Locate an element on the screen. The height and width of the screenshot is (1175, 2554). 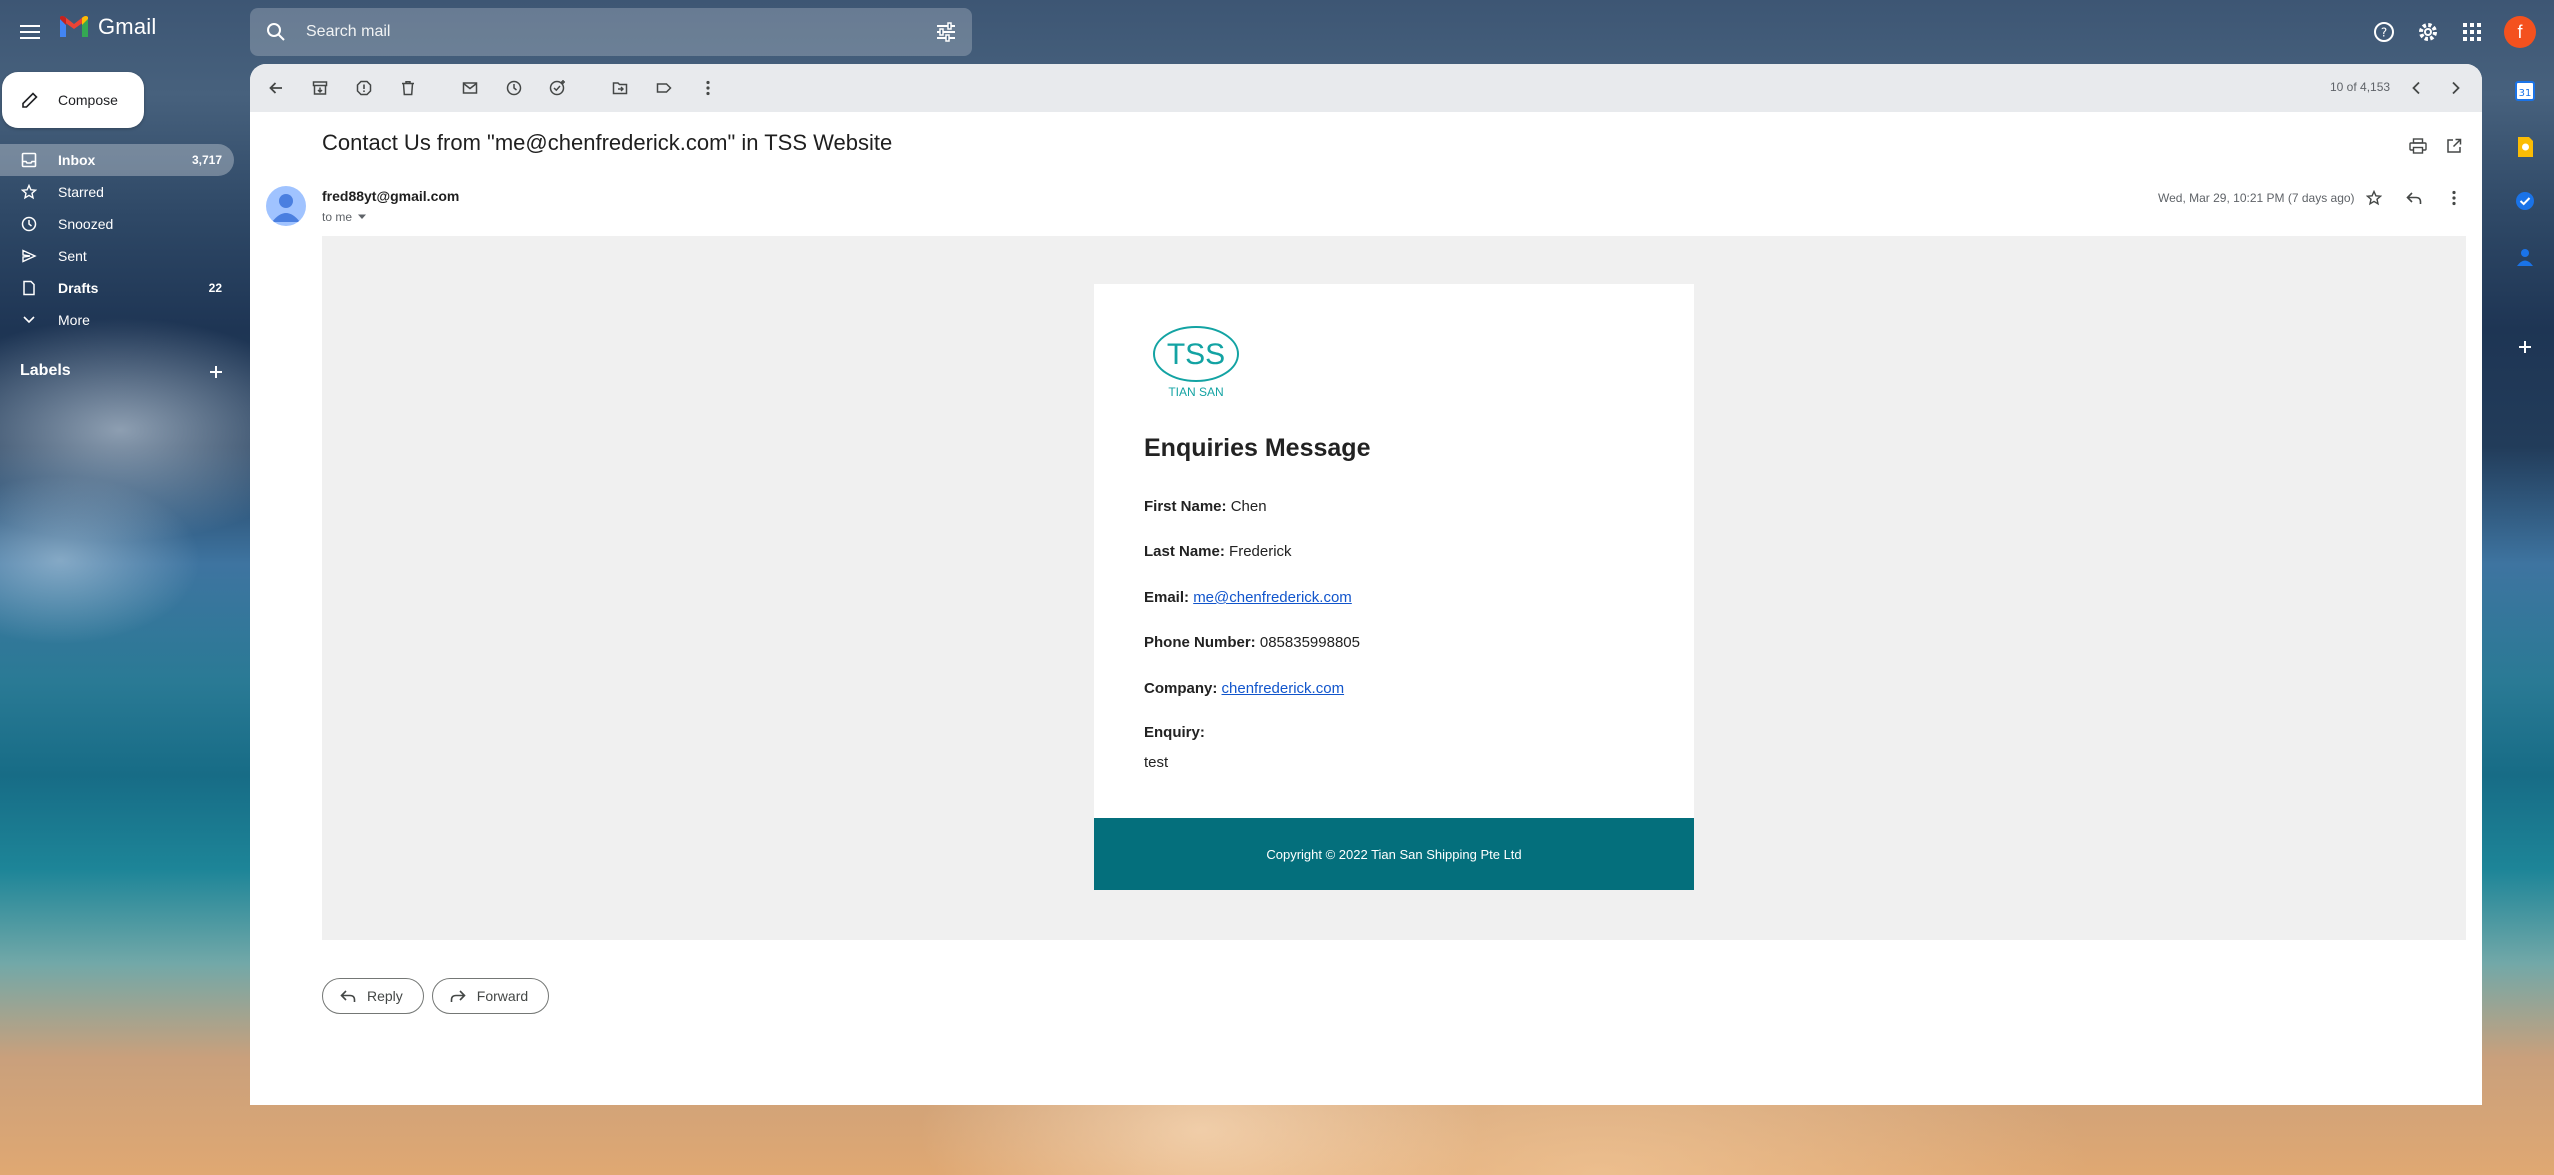
sidebar-item-sent: Sent is located at coordinates (117, 256).